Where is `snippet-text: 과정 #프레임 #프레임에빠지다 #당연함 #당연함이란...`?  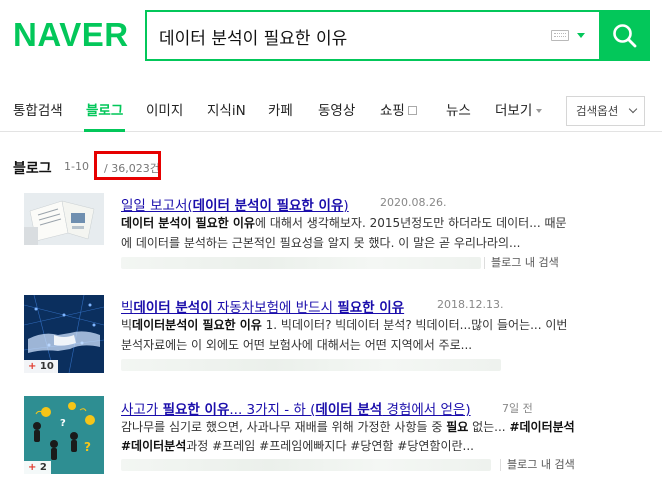 snippet-text: 과정 #프레임 #프레임에빠지다 #당연함 #당연함이란... is located at coordinates (330, 446).